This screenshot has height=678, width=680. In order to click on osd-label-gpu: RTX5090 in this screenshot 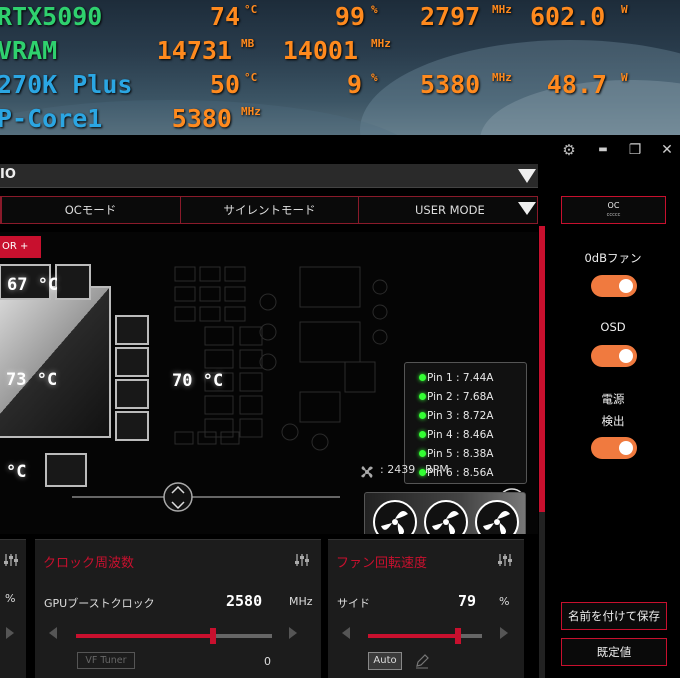, I will do `click(51, 16)`.